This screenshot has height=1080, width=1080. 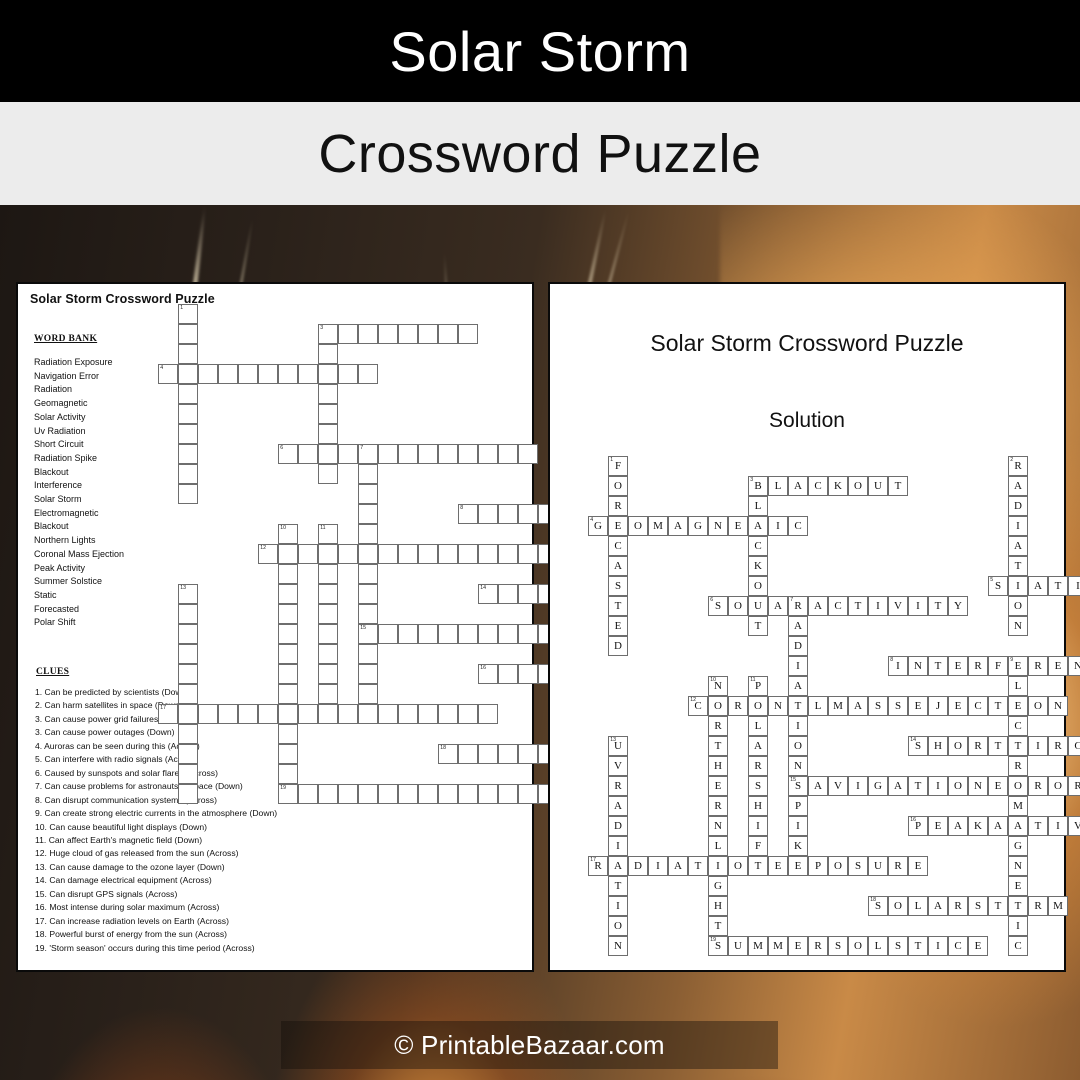 I want to click on crossword-cell: 16 P, so click(x=918, y=826).